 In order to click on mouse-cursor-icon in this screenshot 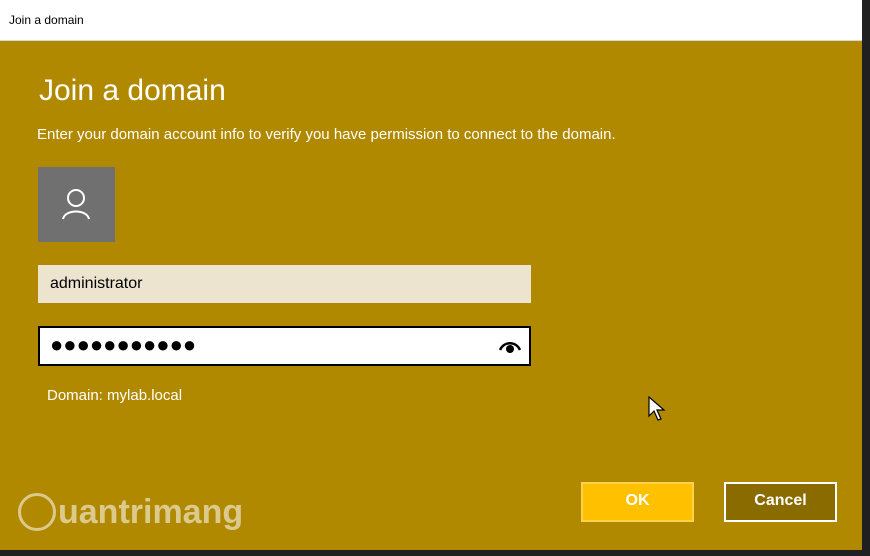, I will do `click(657, 408)`.